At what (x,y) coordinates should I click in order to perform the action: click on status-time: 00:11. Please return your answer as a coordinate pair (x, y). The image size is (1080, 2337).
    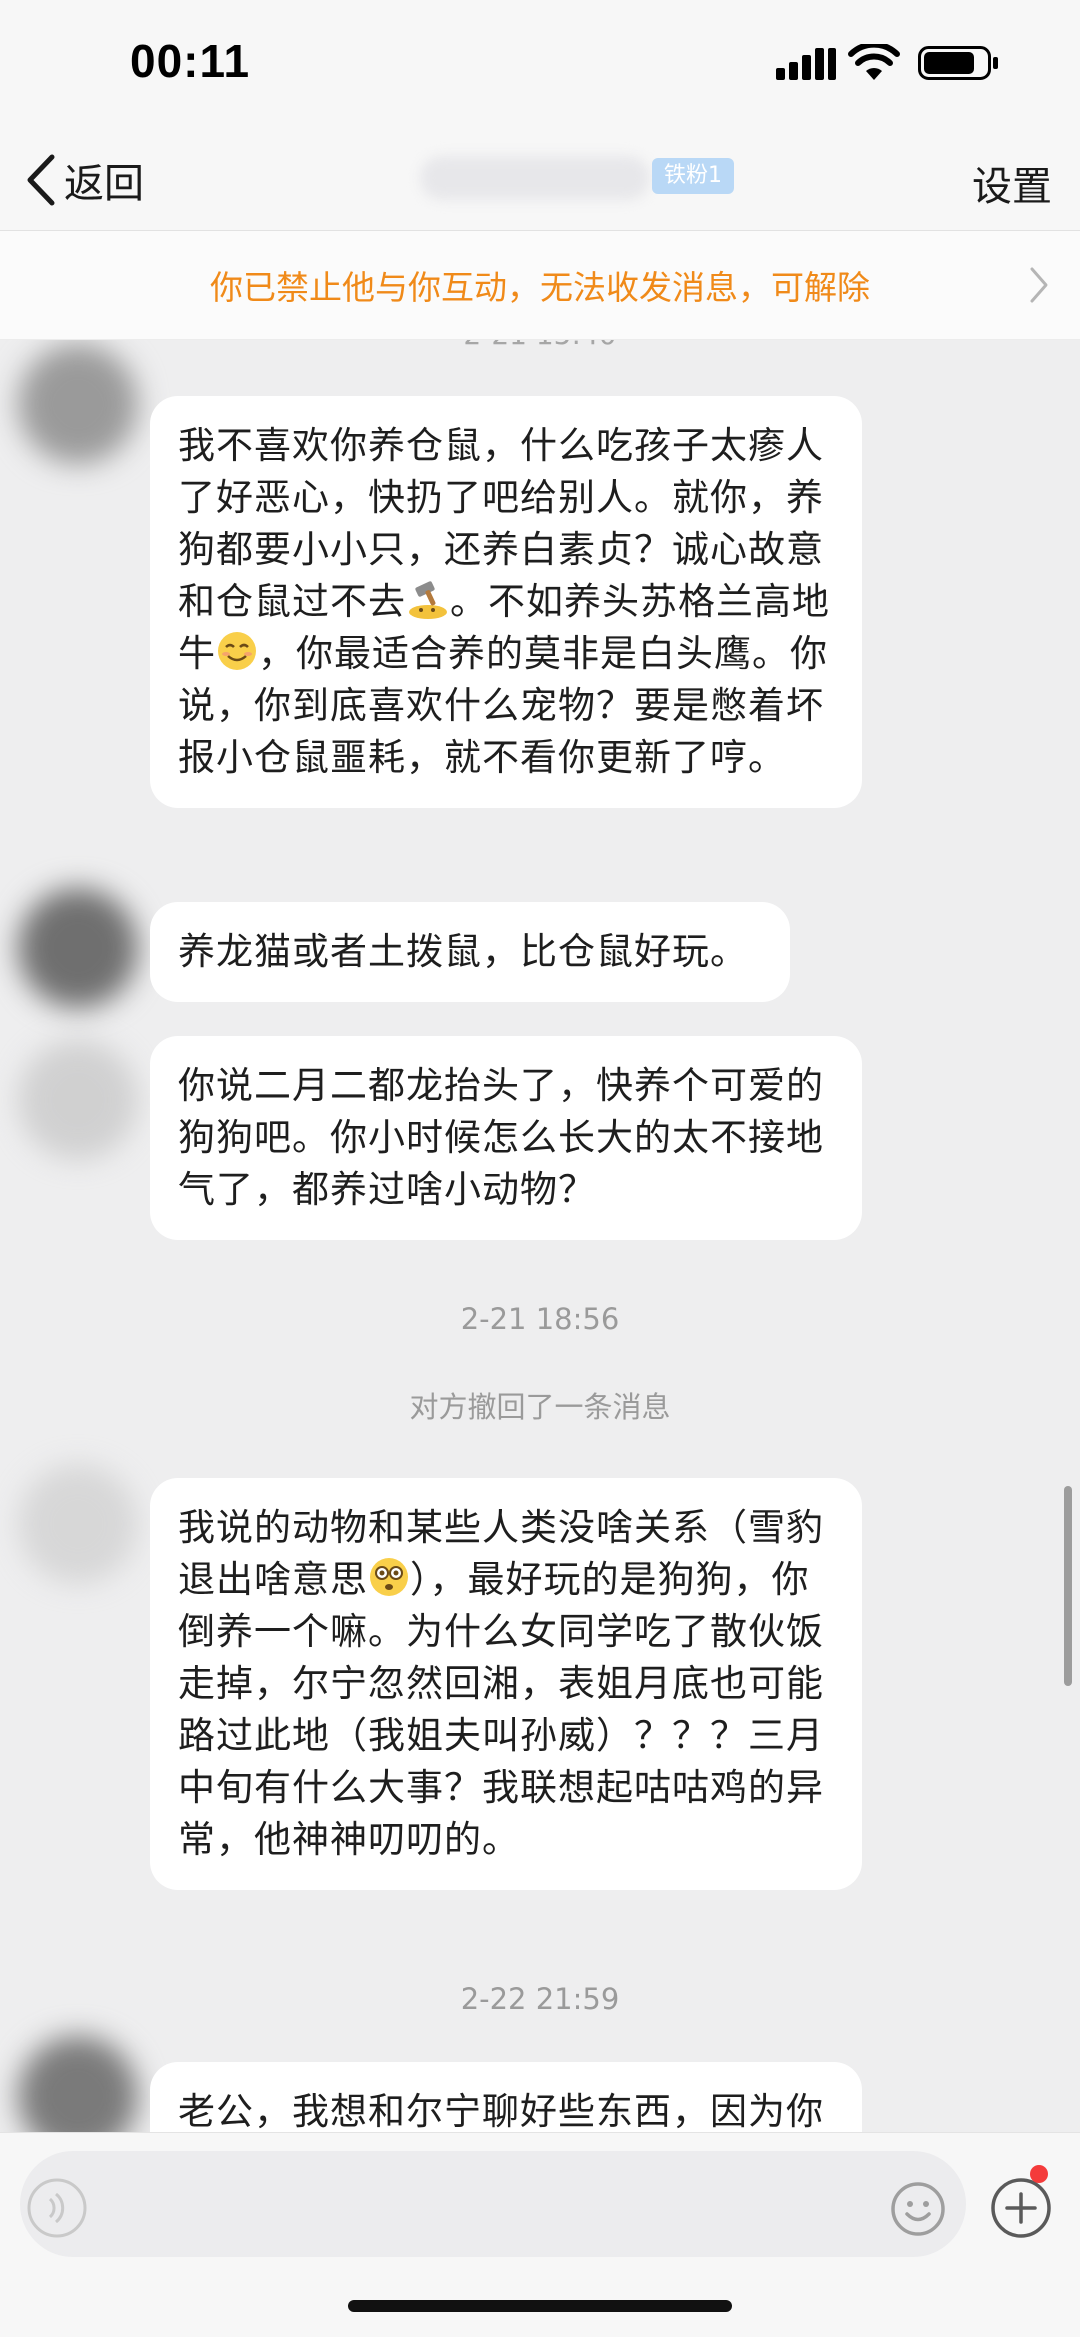
    Looking at the image, I should click on (190, 61).